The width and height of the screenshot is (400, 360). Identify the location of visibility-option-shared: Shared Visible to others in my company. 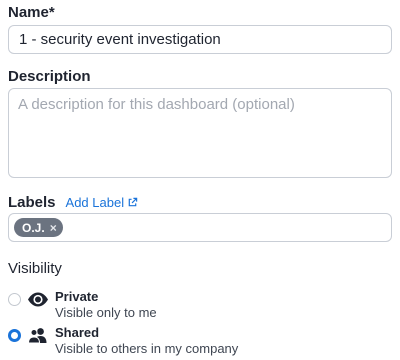
(198, 341).